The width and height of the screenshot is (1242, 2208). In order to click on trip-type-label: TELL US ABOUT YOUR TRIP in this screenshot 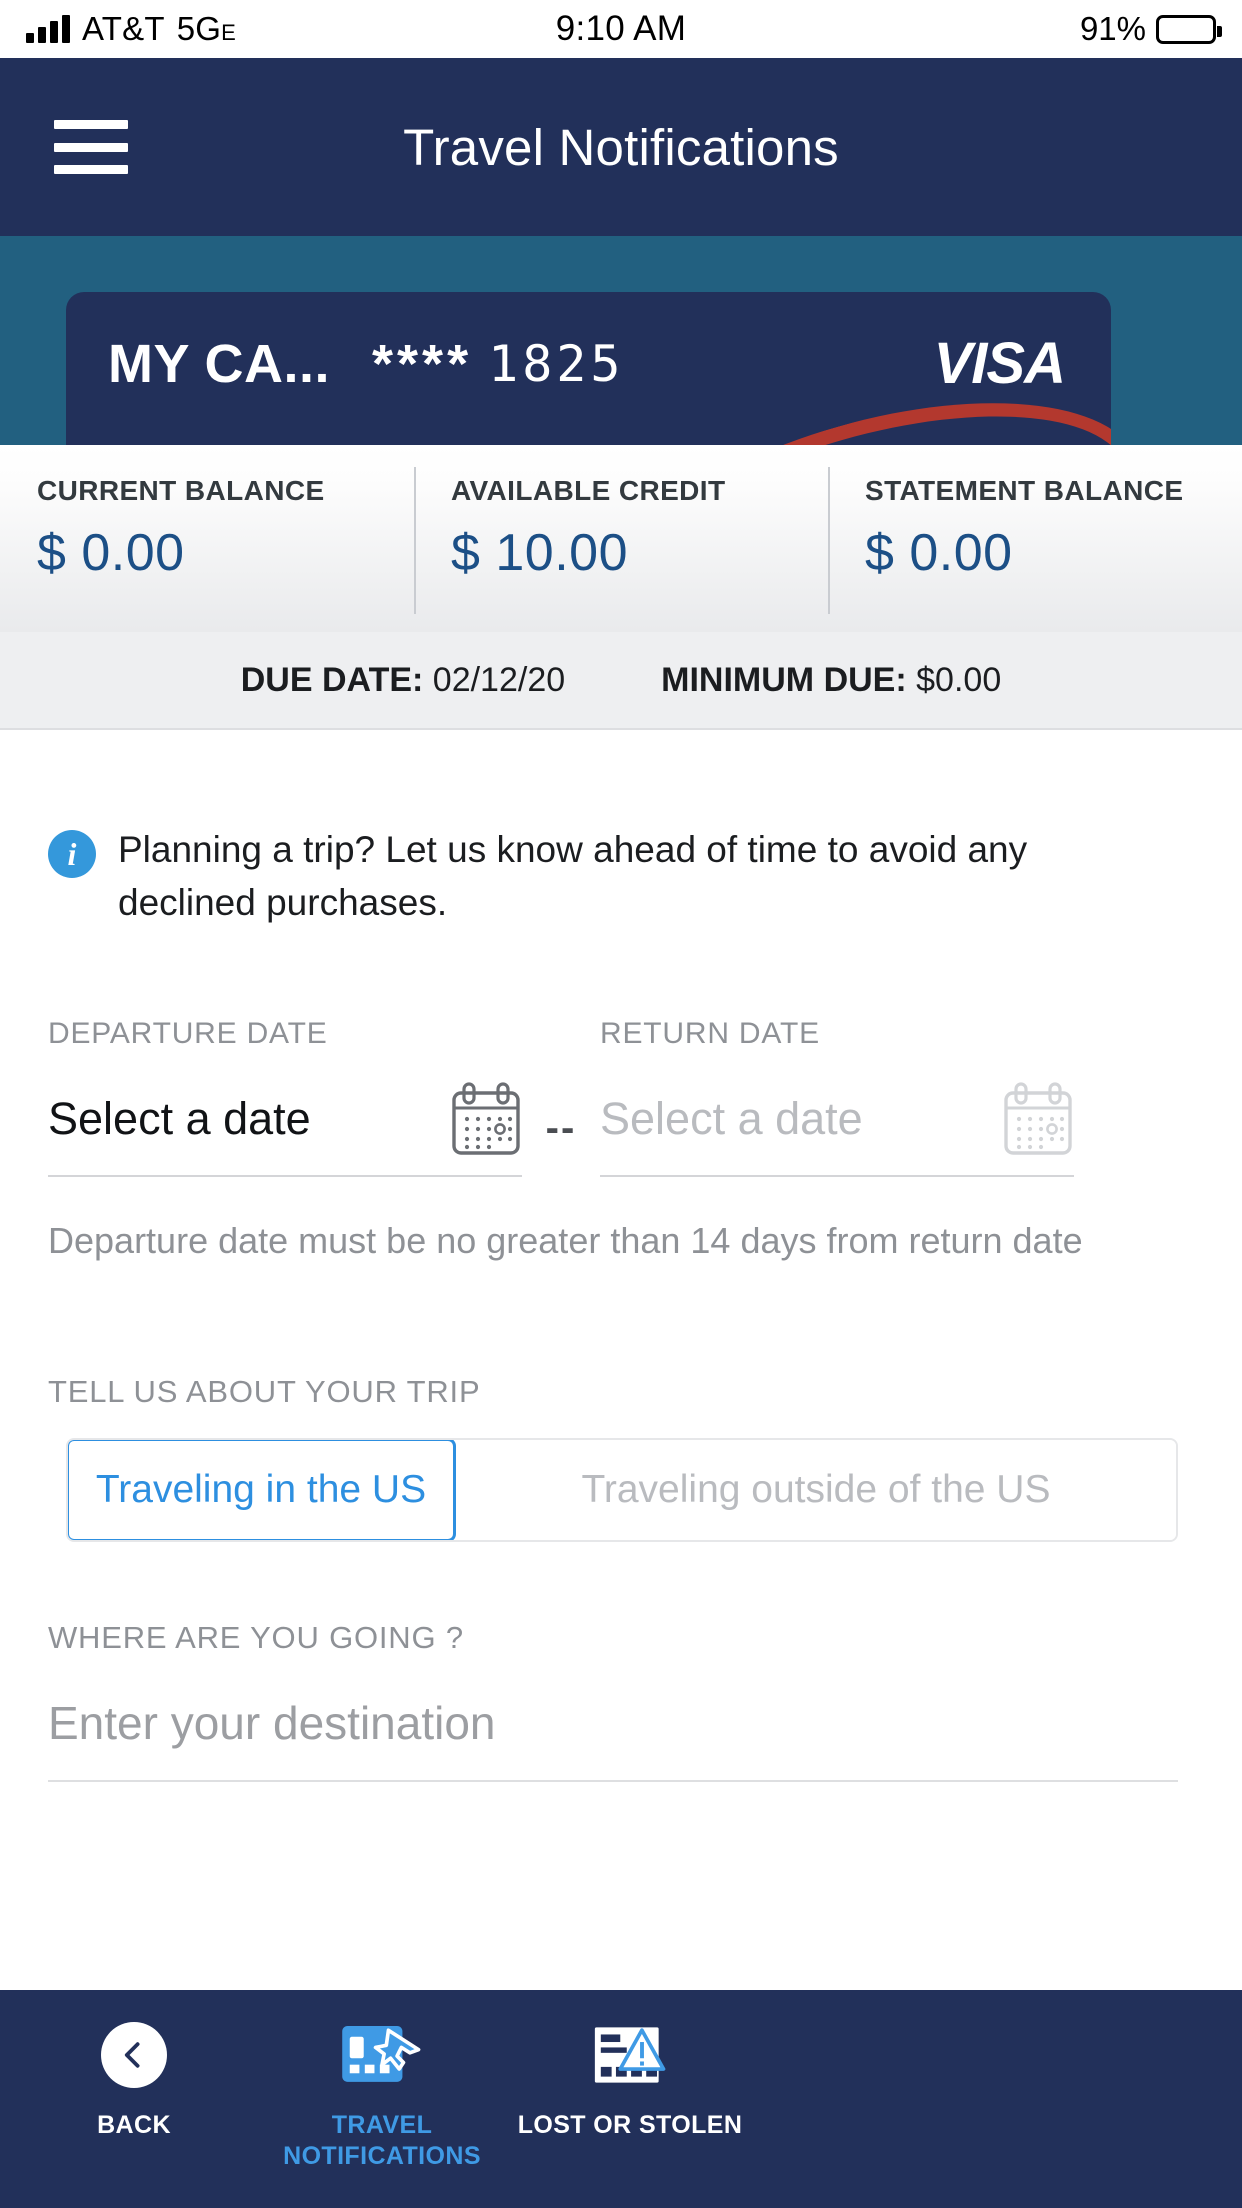, I will do `click(264, 1392)`.